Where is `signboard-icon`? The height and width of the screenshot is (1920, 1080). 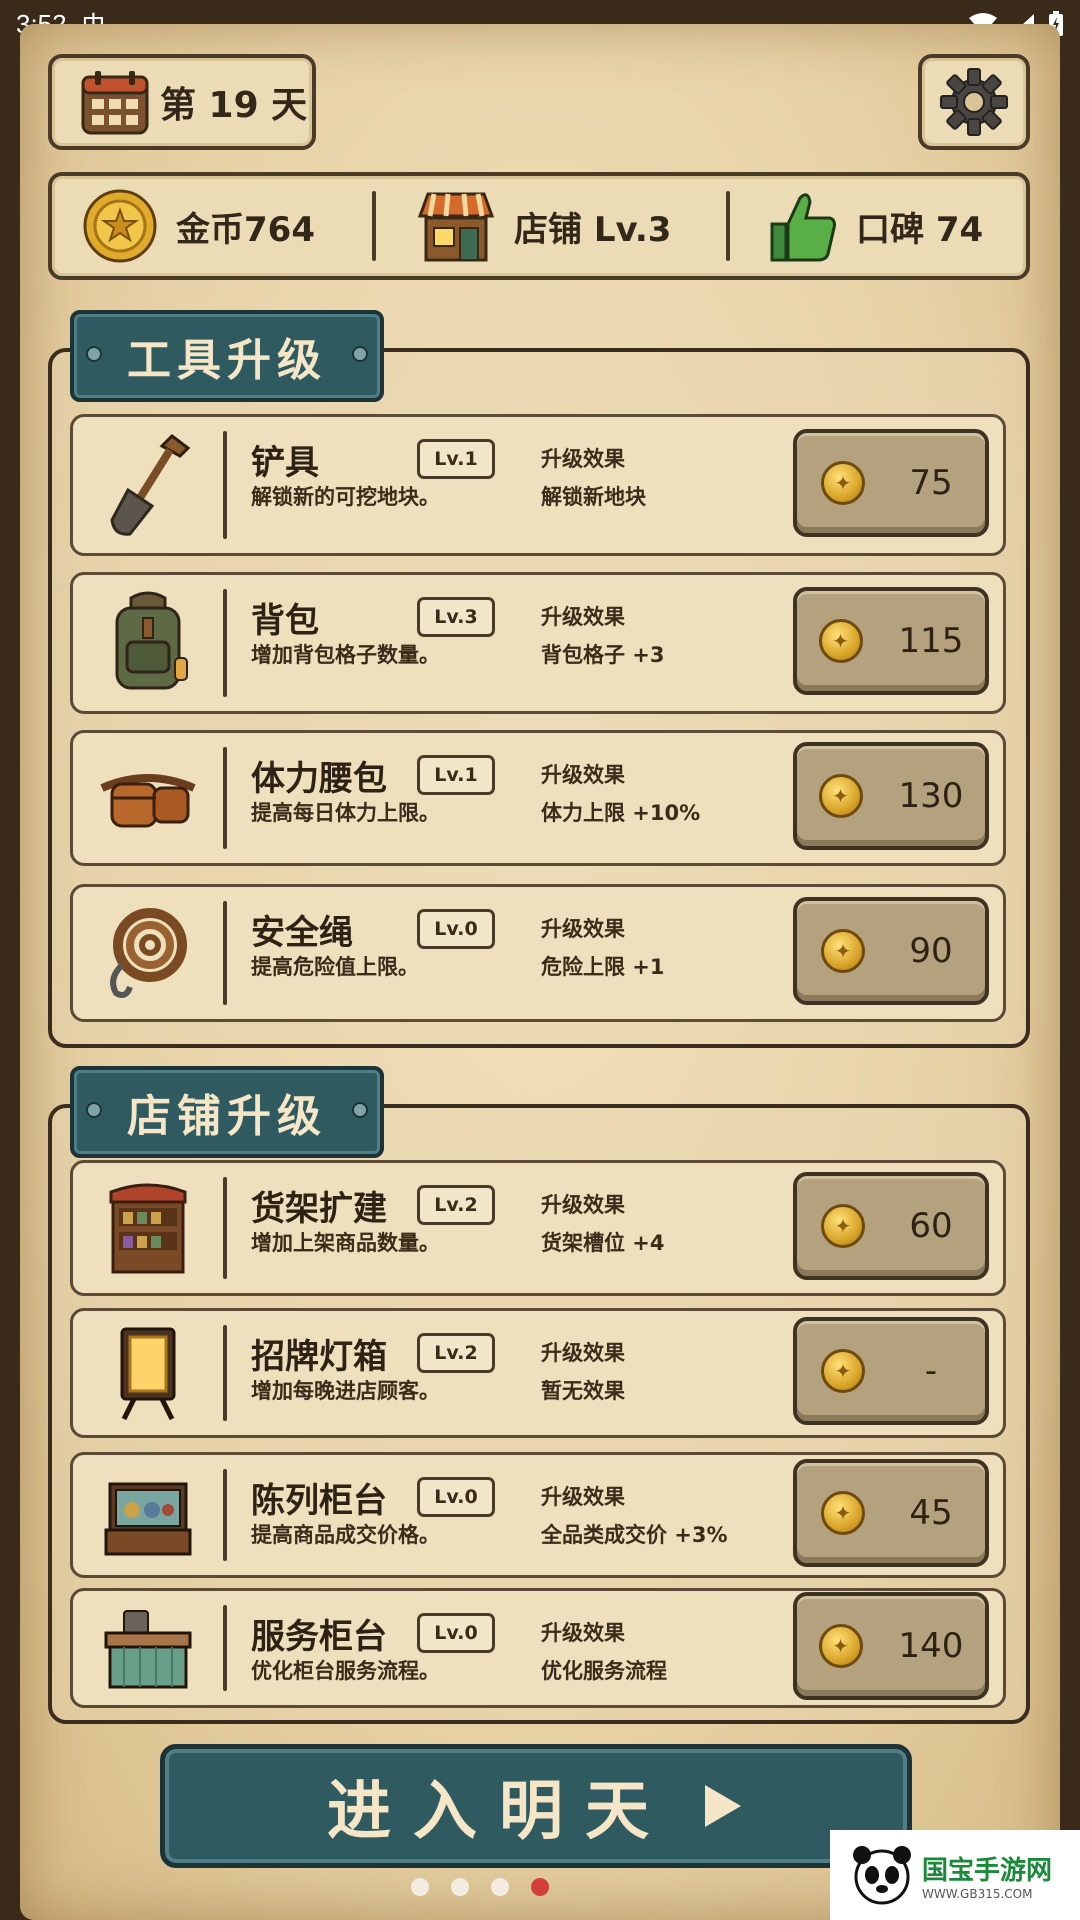
signboard-icon is located at coordinates (148, 1374).